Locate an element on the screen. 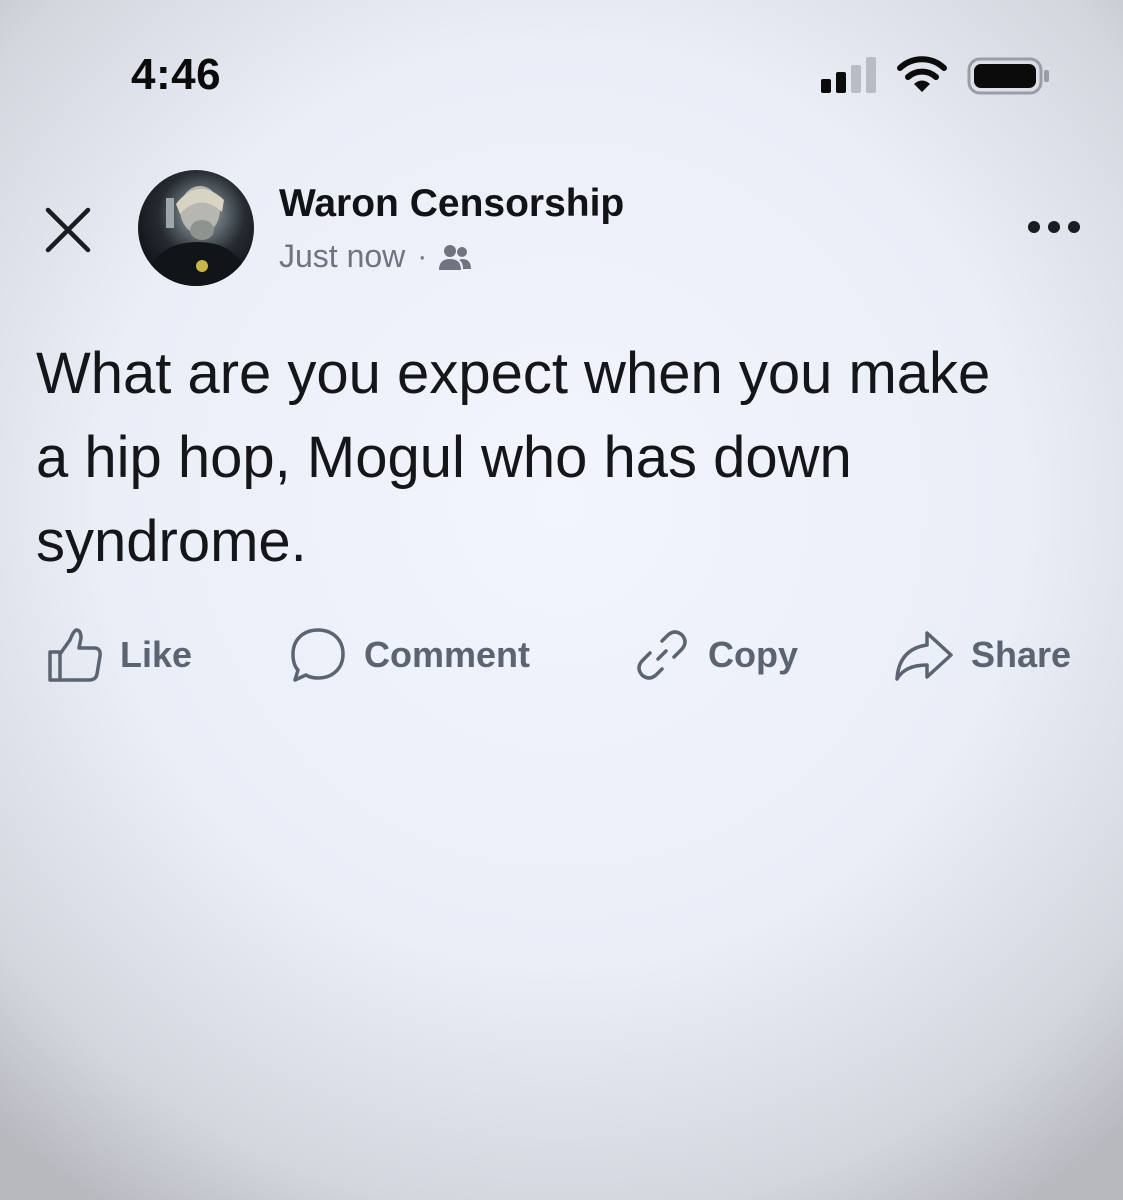 This screenshot has height=1200, width=1123. comment-button: Comment is located at coordinates (409, 655).